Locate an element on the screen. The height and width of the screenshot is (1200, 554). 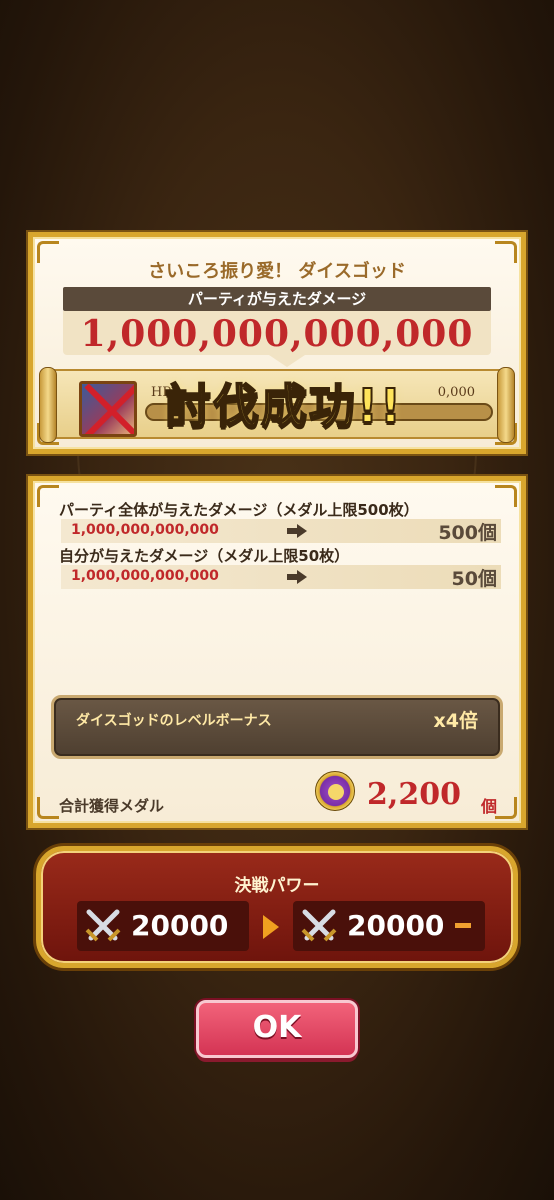
damage-box-pointer is located at coordinates (287, 361).